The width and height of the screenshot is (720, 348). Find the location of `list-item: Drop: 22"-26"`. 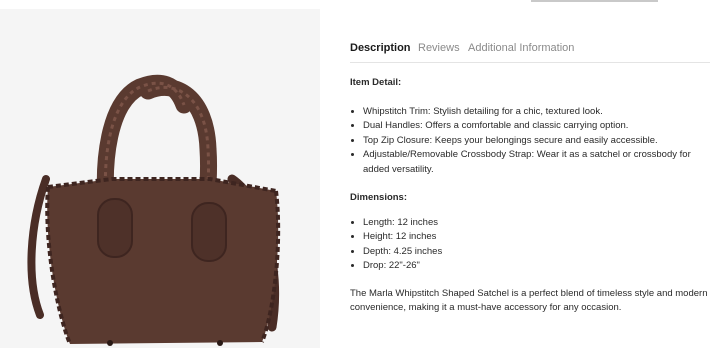

list-item: Drop: 22"-26" is located at coordinates (538, 266).